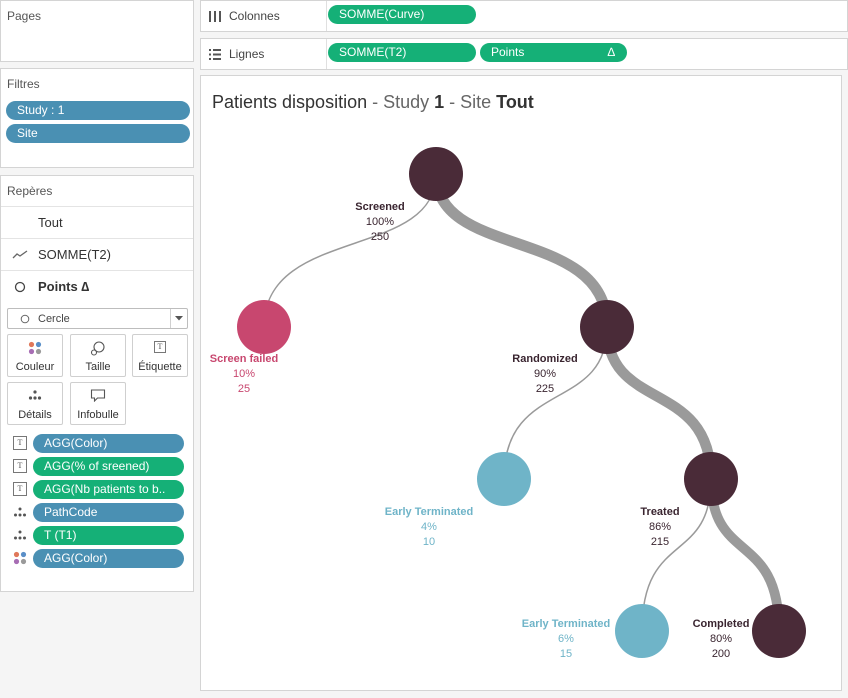  Describe the element at coordinates (98, 133) in the screenshot. I see `filter-pill-site: Site` at that location.